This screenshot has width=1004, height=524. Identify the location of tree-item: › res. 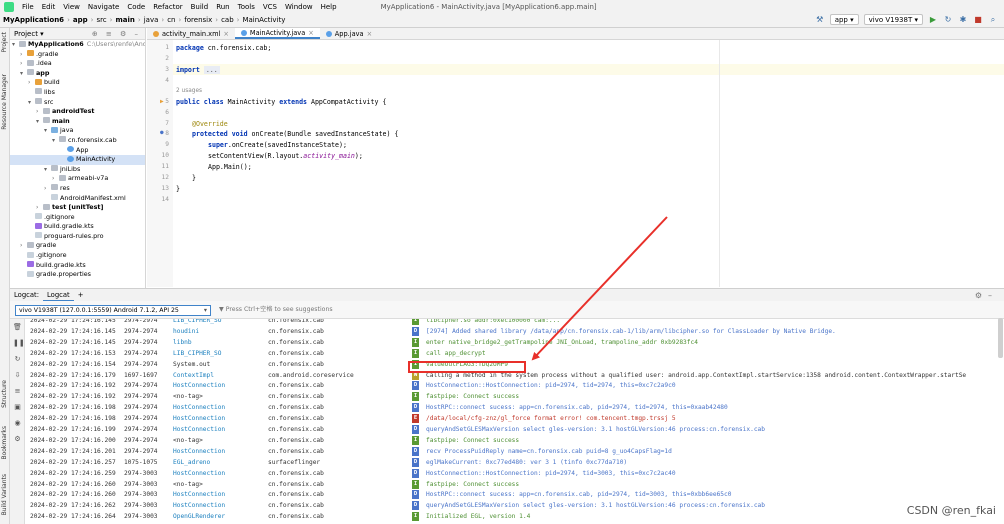
(77, 189).